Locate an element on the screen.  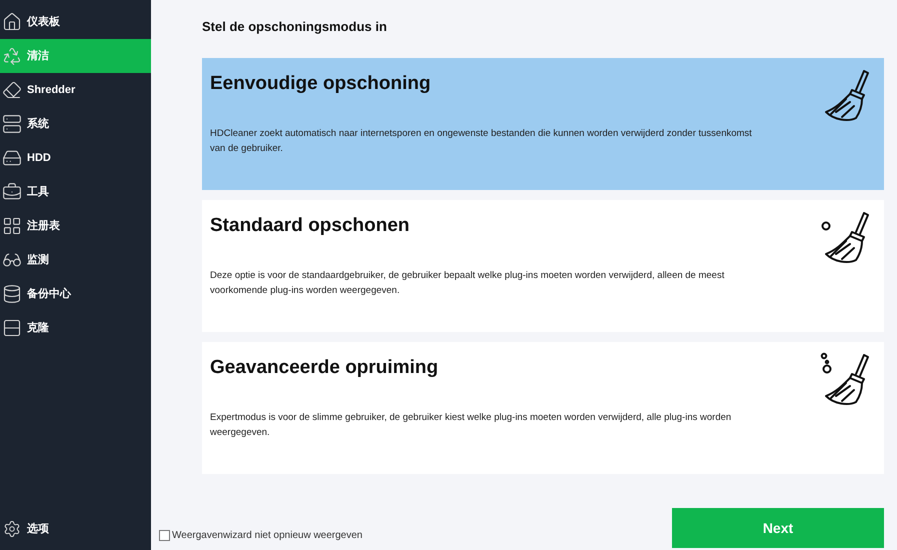
page-heading: Stel de opschoningsmodus in is located at coordinates (295, 26).